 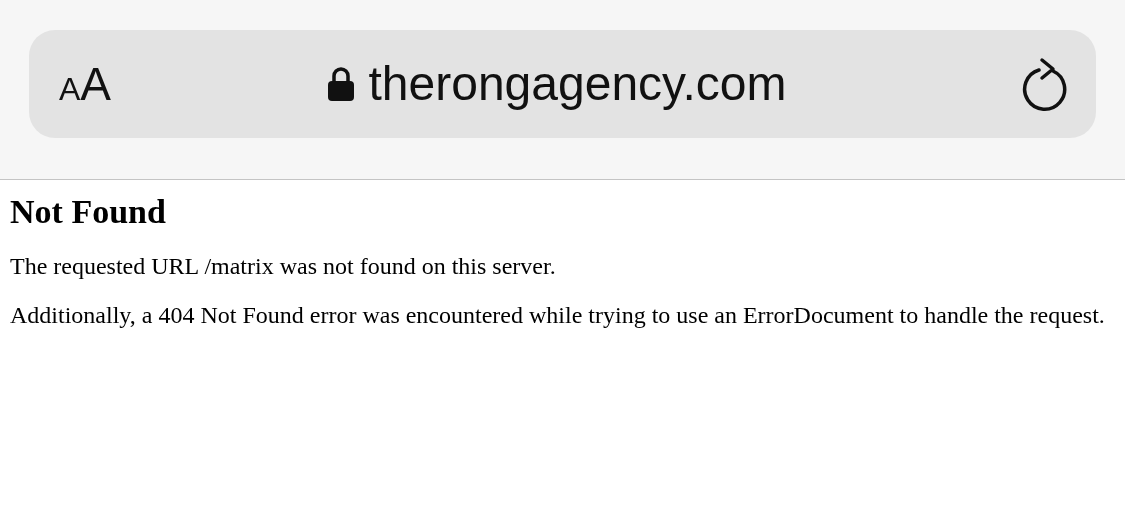 What do you see at coordinates (88, 212) in the screenshot?
I see `page-heading: Not Found` at bounding box center [88, 212].